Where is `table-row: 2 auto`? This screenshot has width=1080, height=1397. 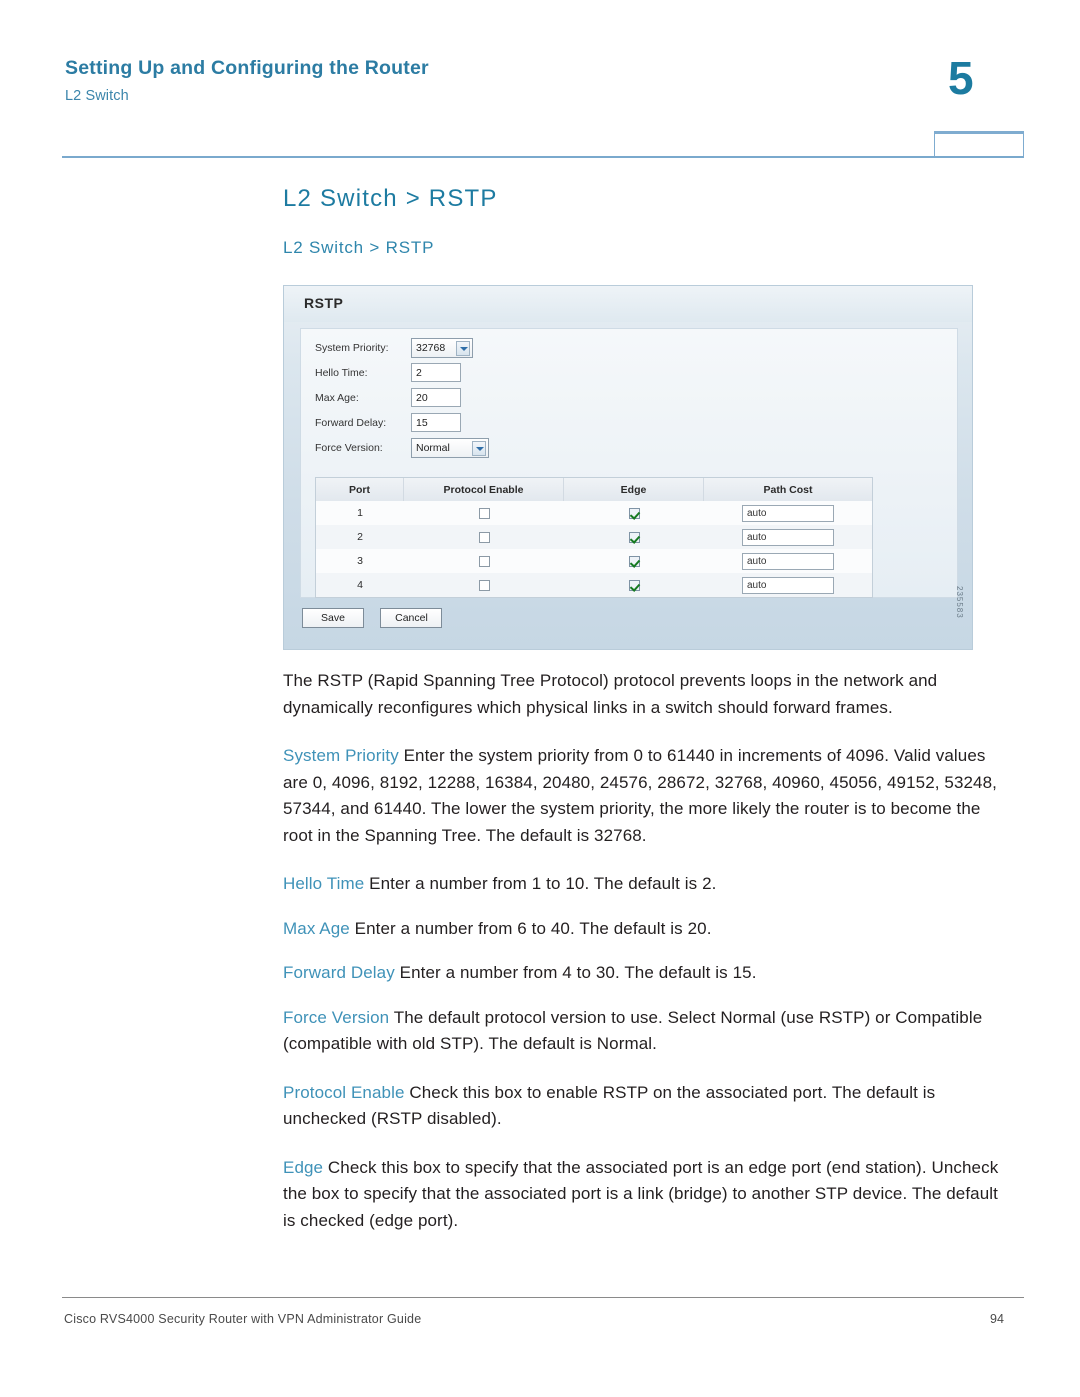
table-row: 2 auto is located at coordinates (594, 537).